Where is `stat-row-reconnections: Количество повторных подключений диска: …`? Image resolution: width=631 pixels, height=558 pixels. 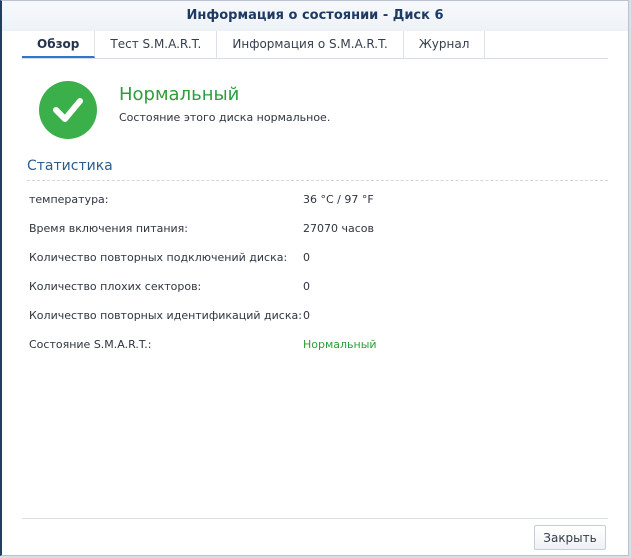
stat-row-reconnections: Количество повторных подключений диска: … is located at coordinates (319, 261).